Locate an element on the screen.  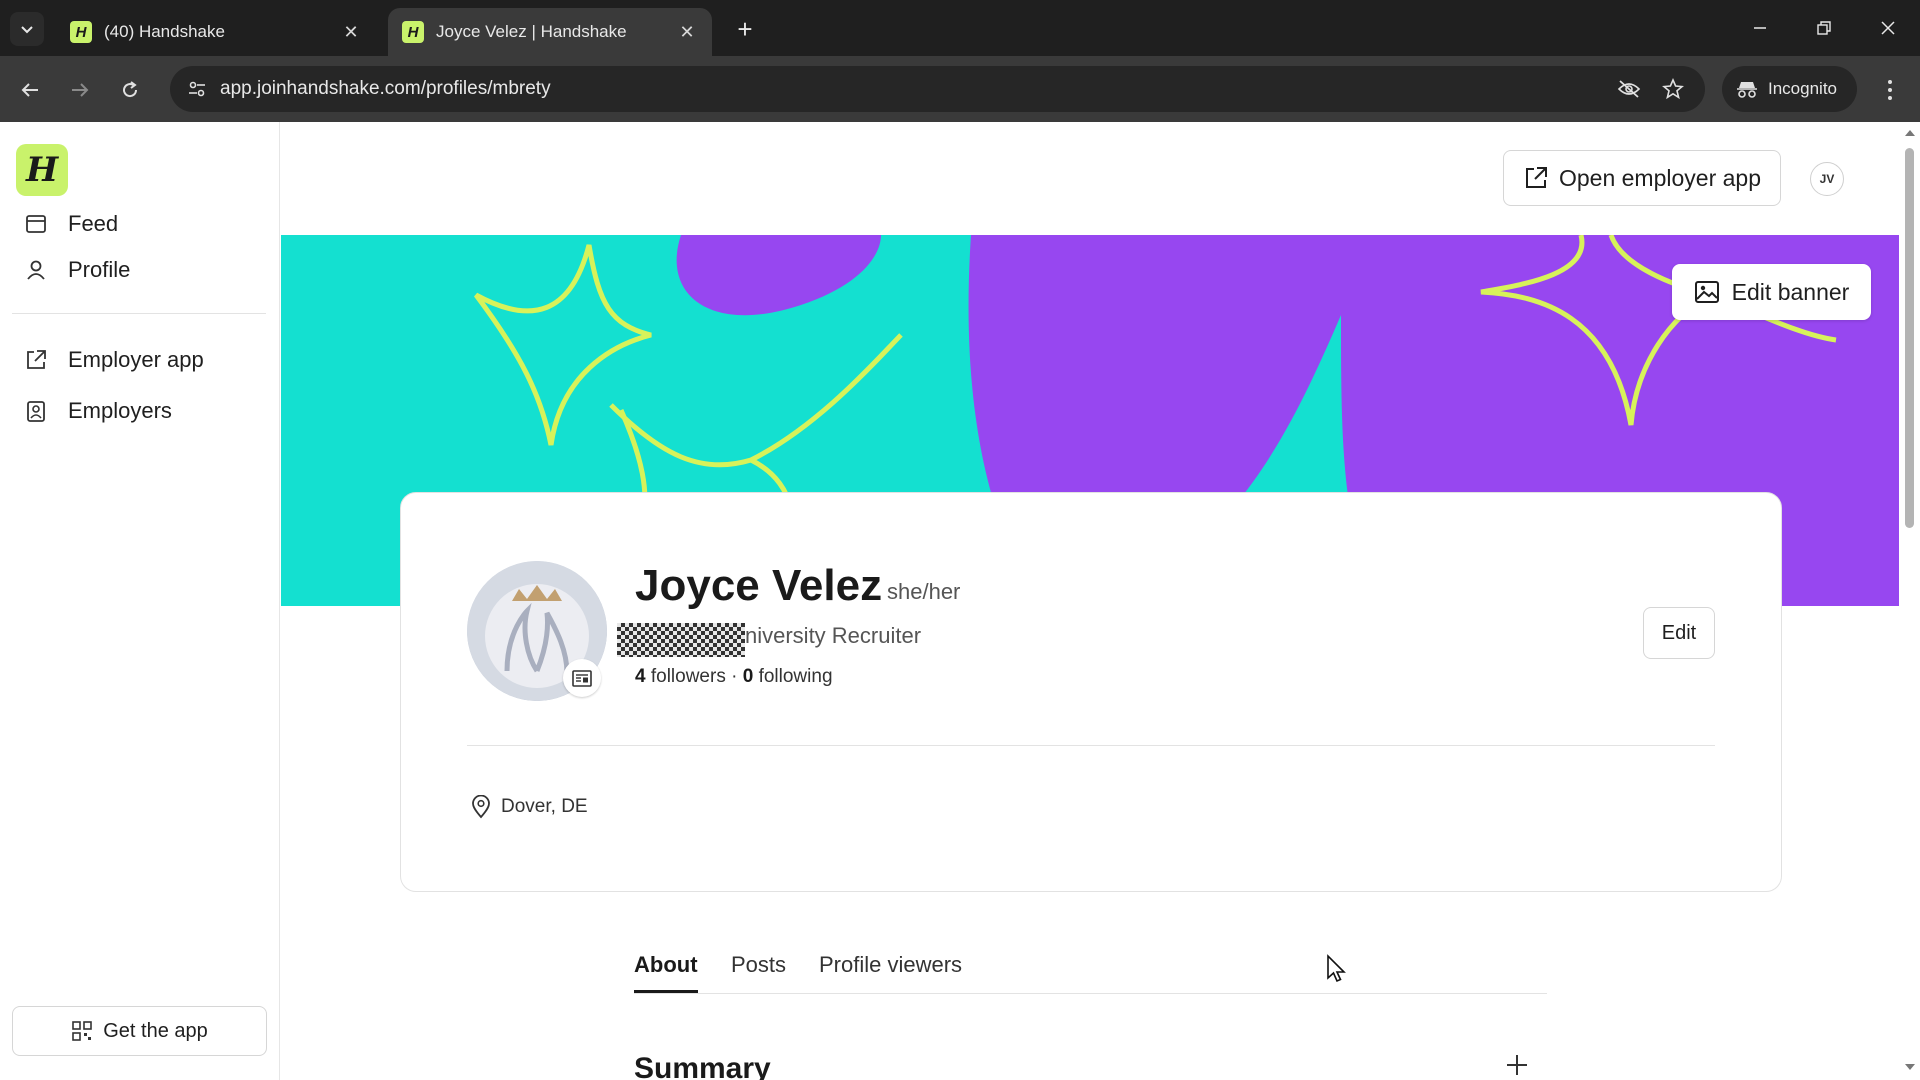
user-icon is located at coordinates (36, 270).